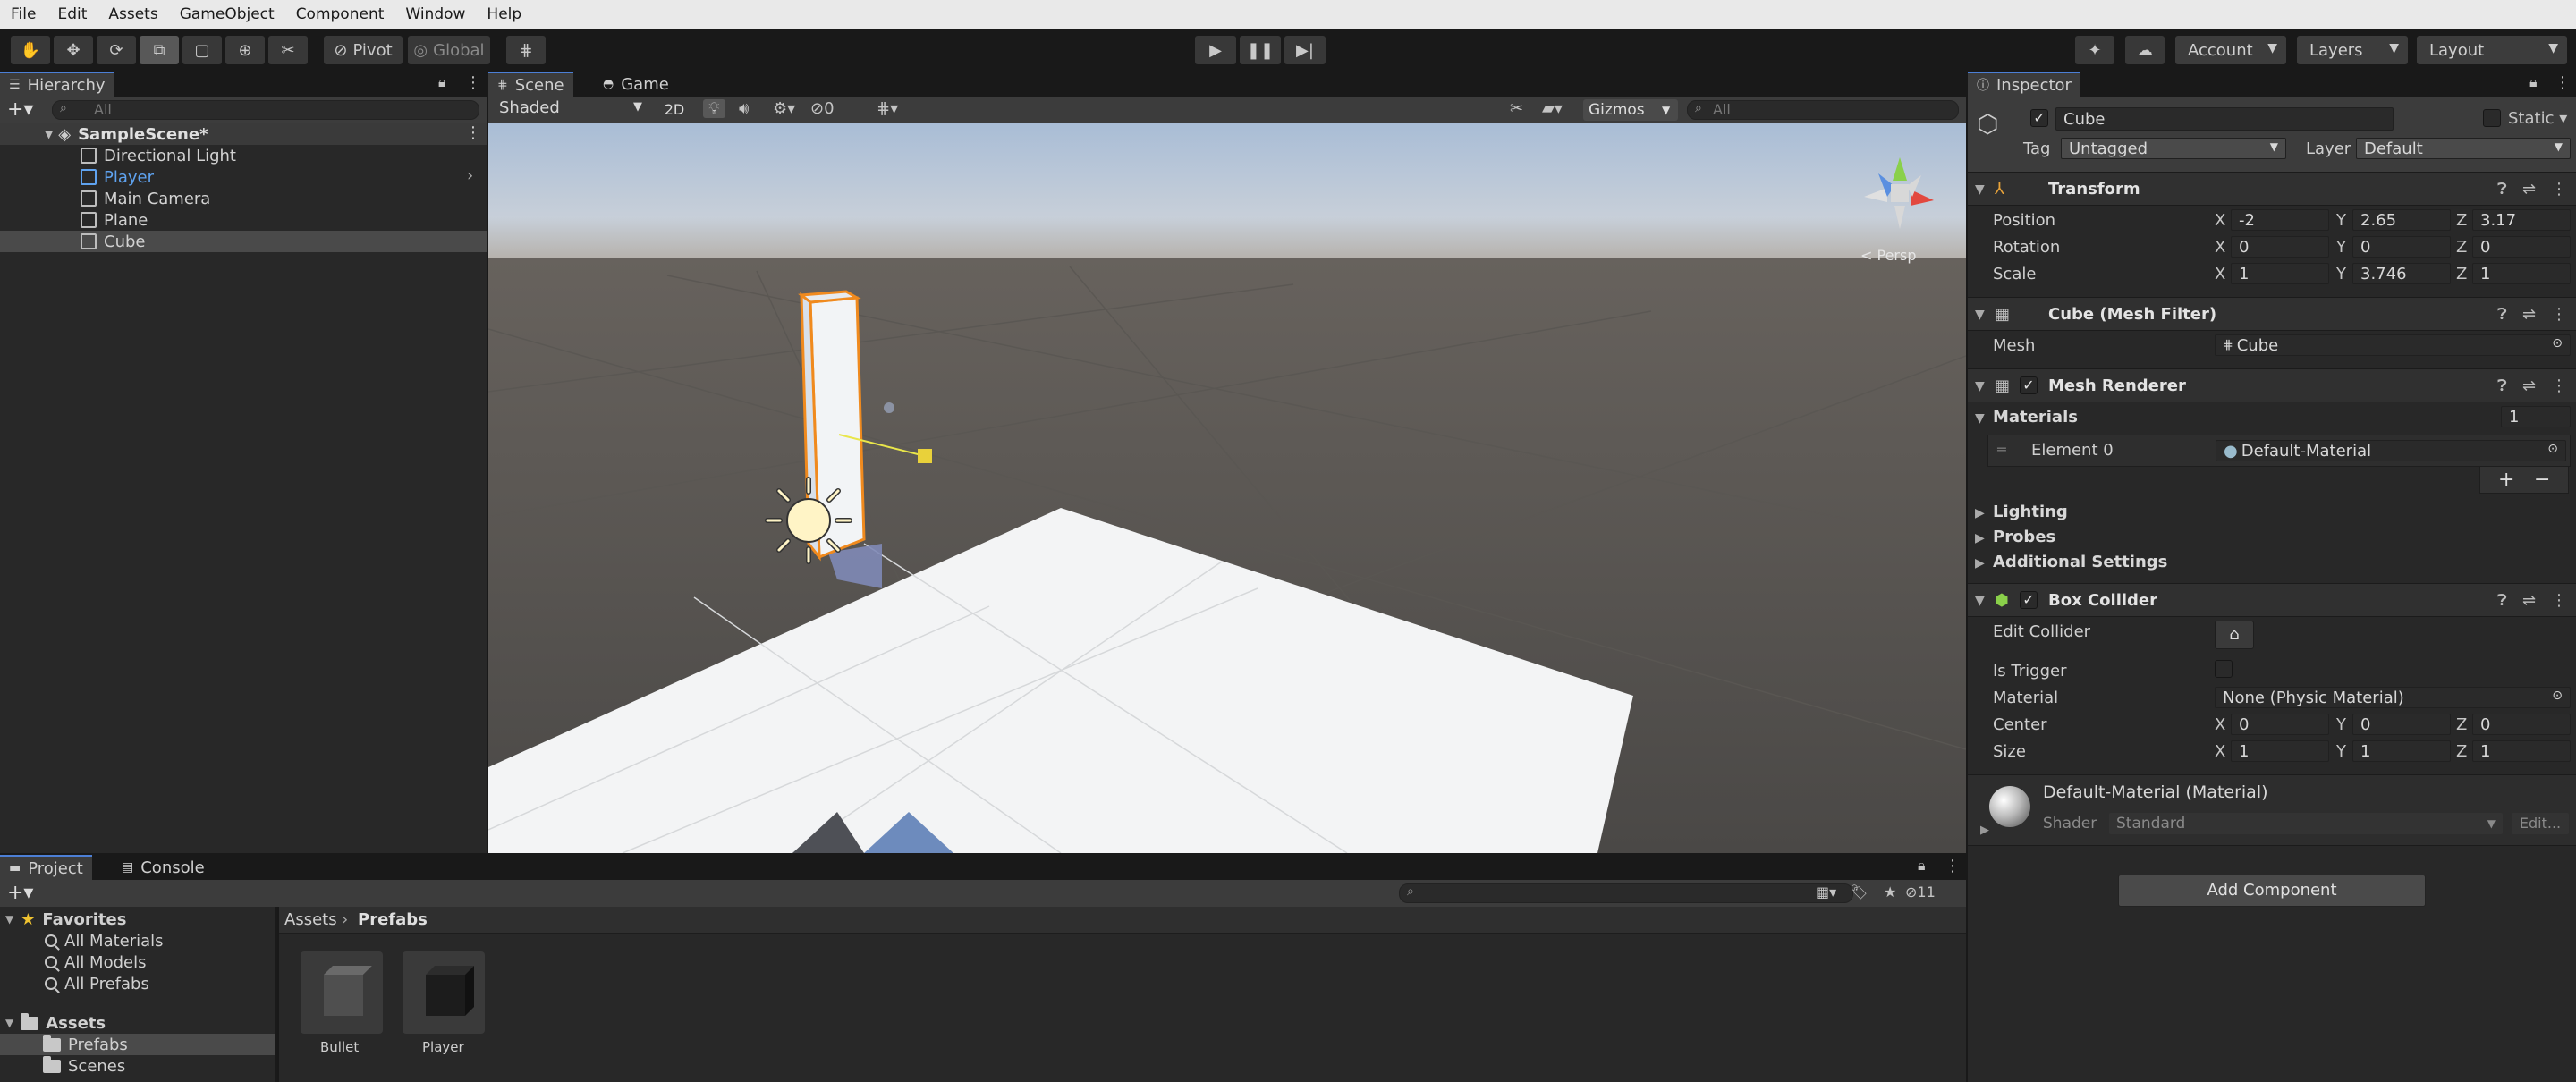 This screenshot has height=1082, width=2576. Describe the element at coordinates (822, 108) in the screenshot. I see `hidden-objects-icon: ⊘0` at that location.